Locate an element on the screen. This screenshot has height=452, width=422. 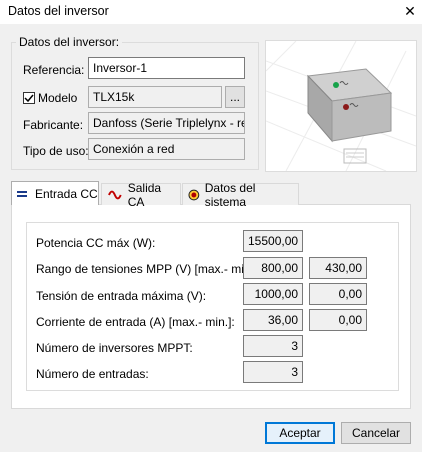
tab-salida-ca: Salida CA is located at coordinates (141, 195).